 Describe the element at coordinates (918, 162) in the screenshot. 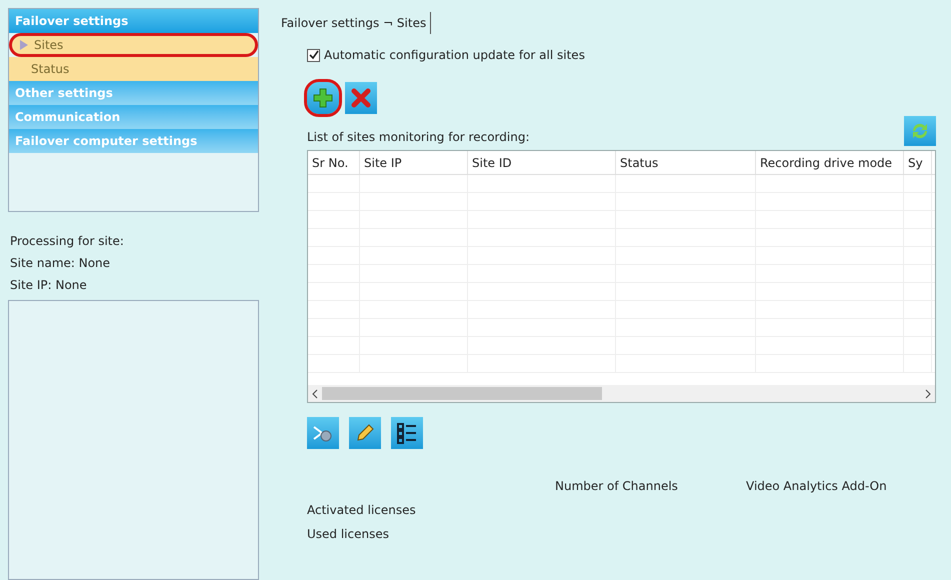

I see `column-header: Sy` at that location.